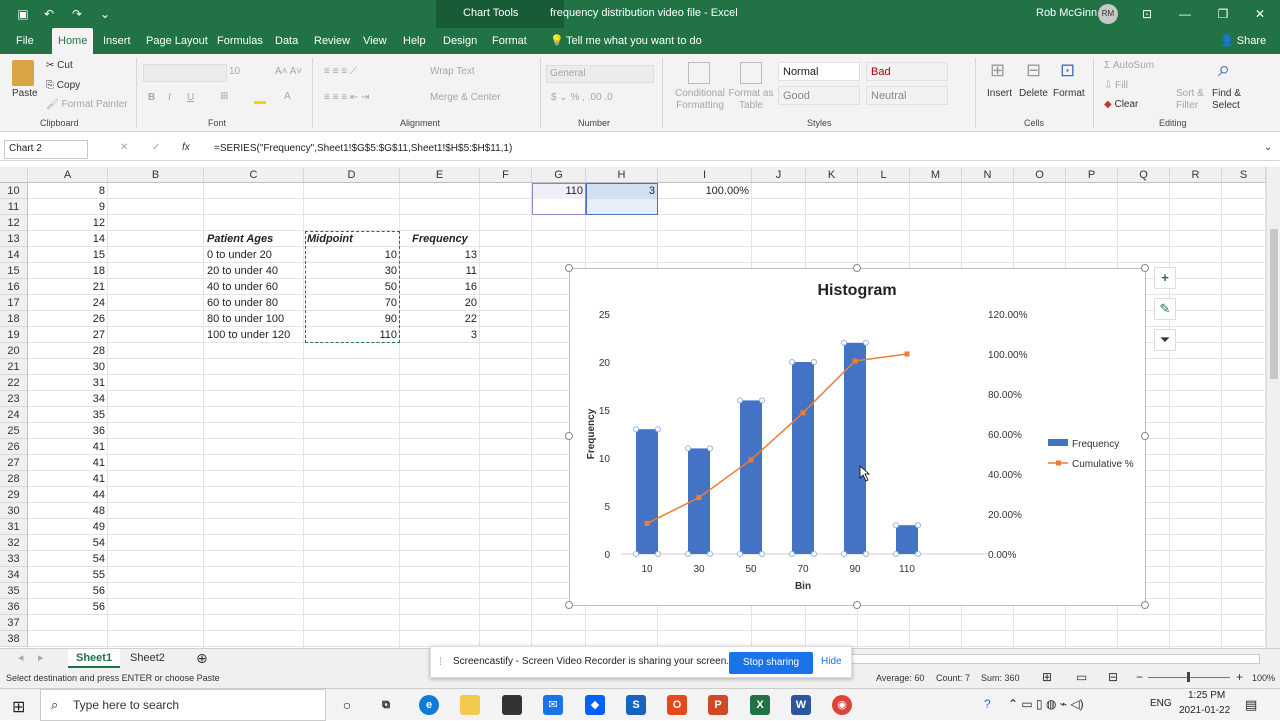 The width and height of the screenshot is (1280, 721). What do you see at coordinates (1055, 659) in the screenshot?
I see `horizontal-scrollbar` at bounding box center [1055, 659].